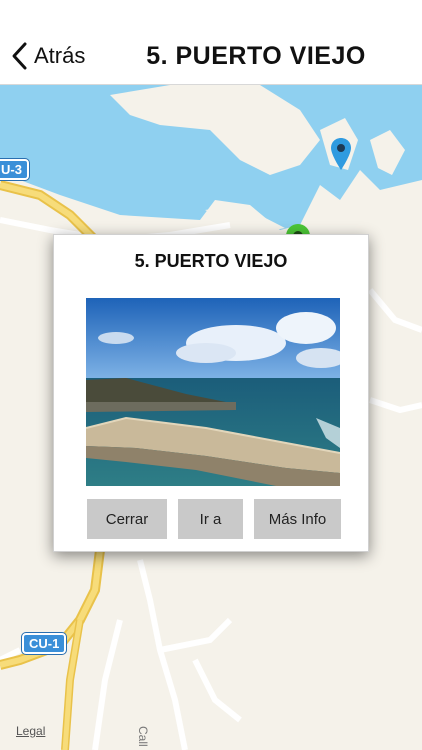 The width and height of the screenshot is (422, 750). What do you see at coordinates (297, 519) in the screenshot?
I see `more-info-button: Más Info` at bounding box center [297, 519].